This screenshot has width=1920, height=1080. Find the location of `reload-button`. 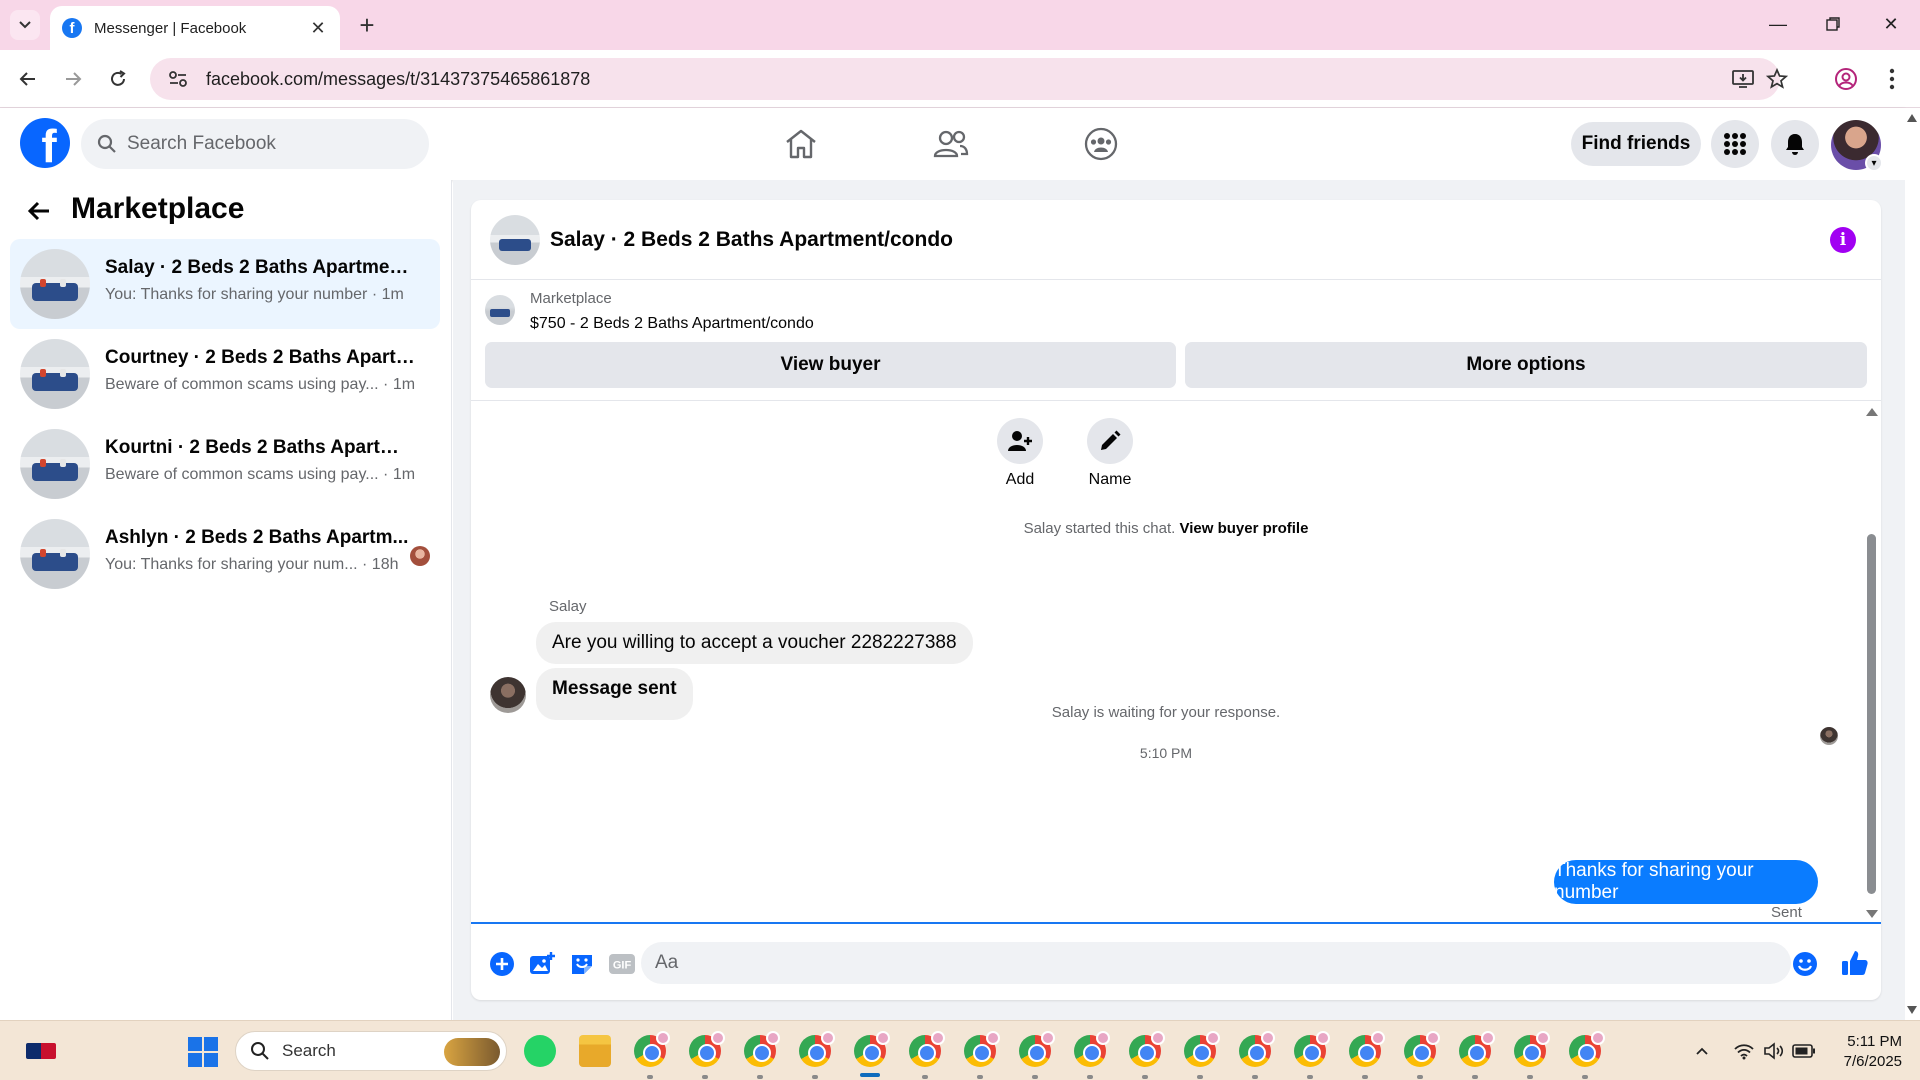

reload-button is located at coordinates (118, 79).